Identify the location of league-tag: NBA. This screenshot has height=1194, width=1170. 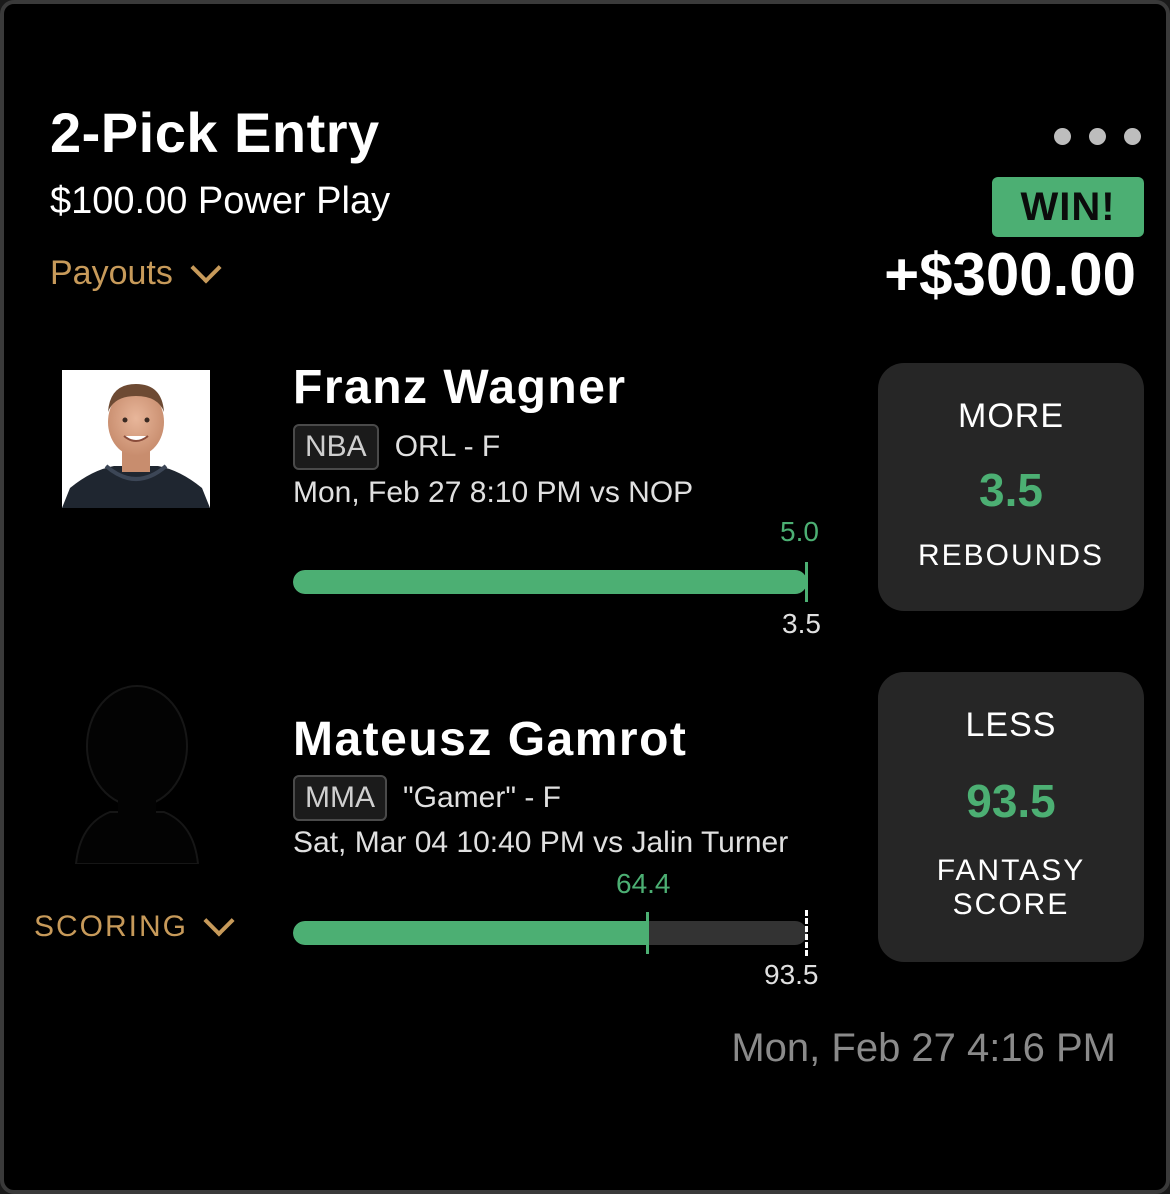
(336, 447).